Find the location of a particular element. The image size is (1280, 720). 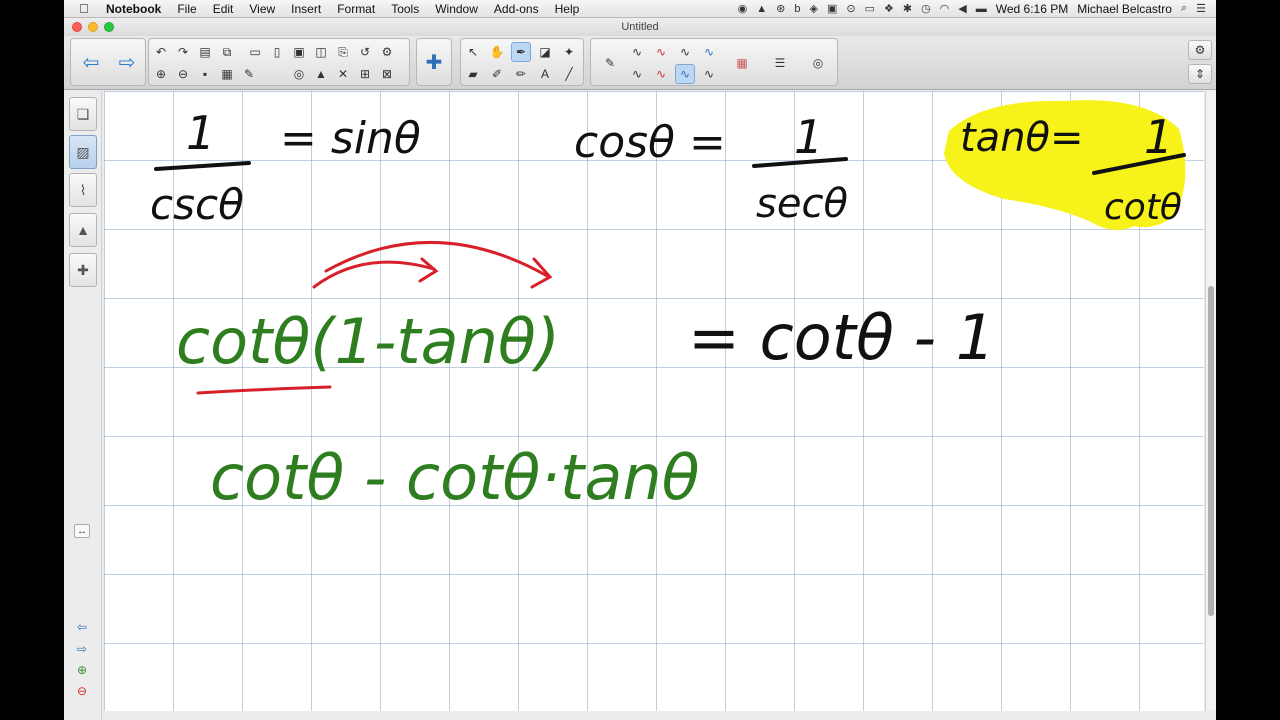

add-ons-tab: ✚ is located at coordinates (83, 270).